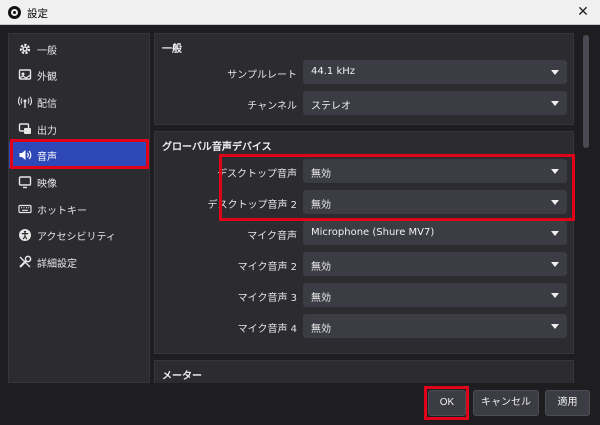 The height and width of the screenshot is (425, 600). I want to click on mic-audio-3-row: マイク音声 3 無効, so click(364, 295).